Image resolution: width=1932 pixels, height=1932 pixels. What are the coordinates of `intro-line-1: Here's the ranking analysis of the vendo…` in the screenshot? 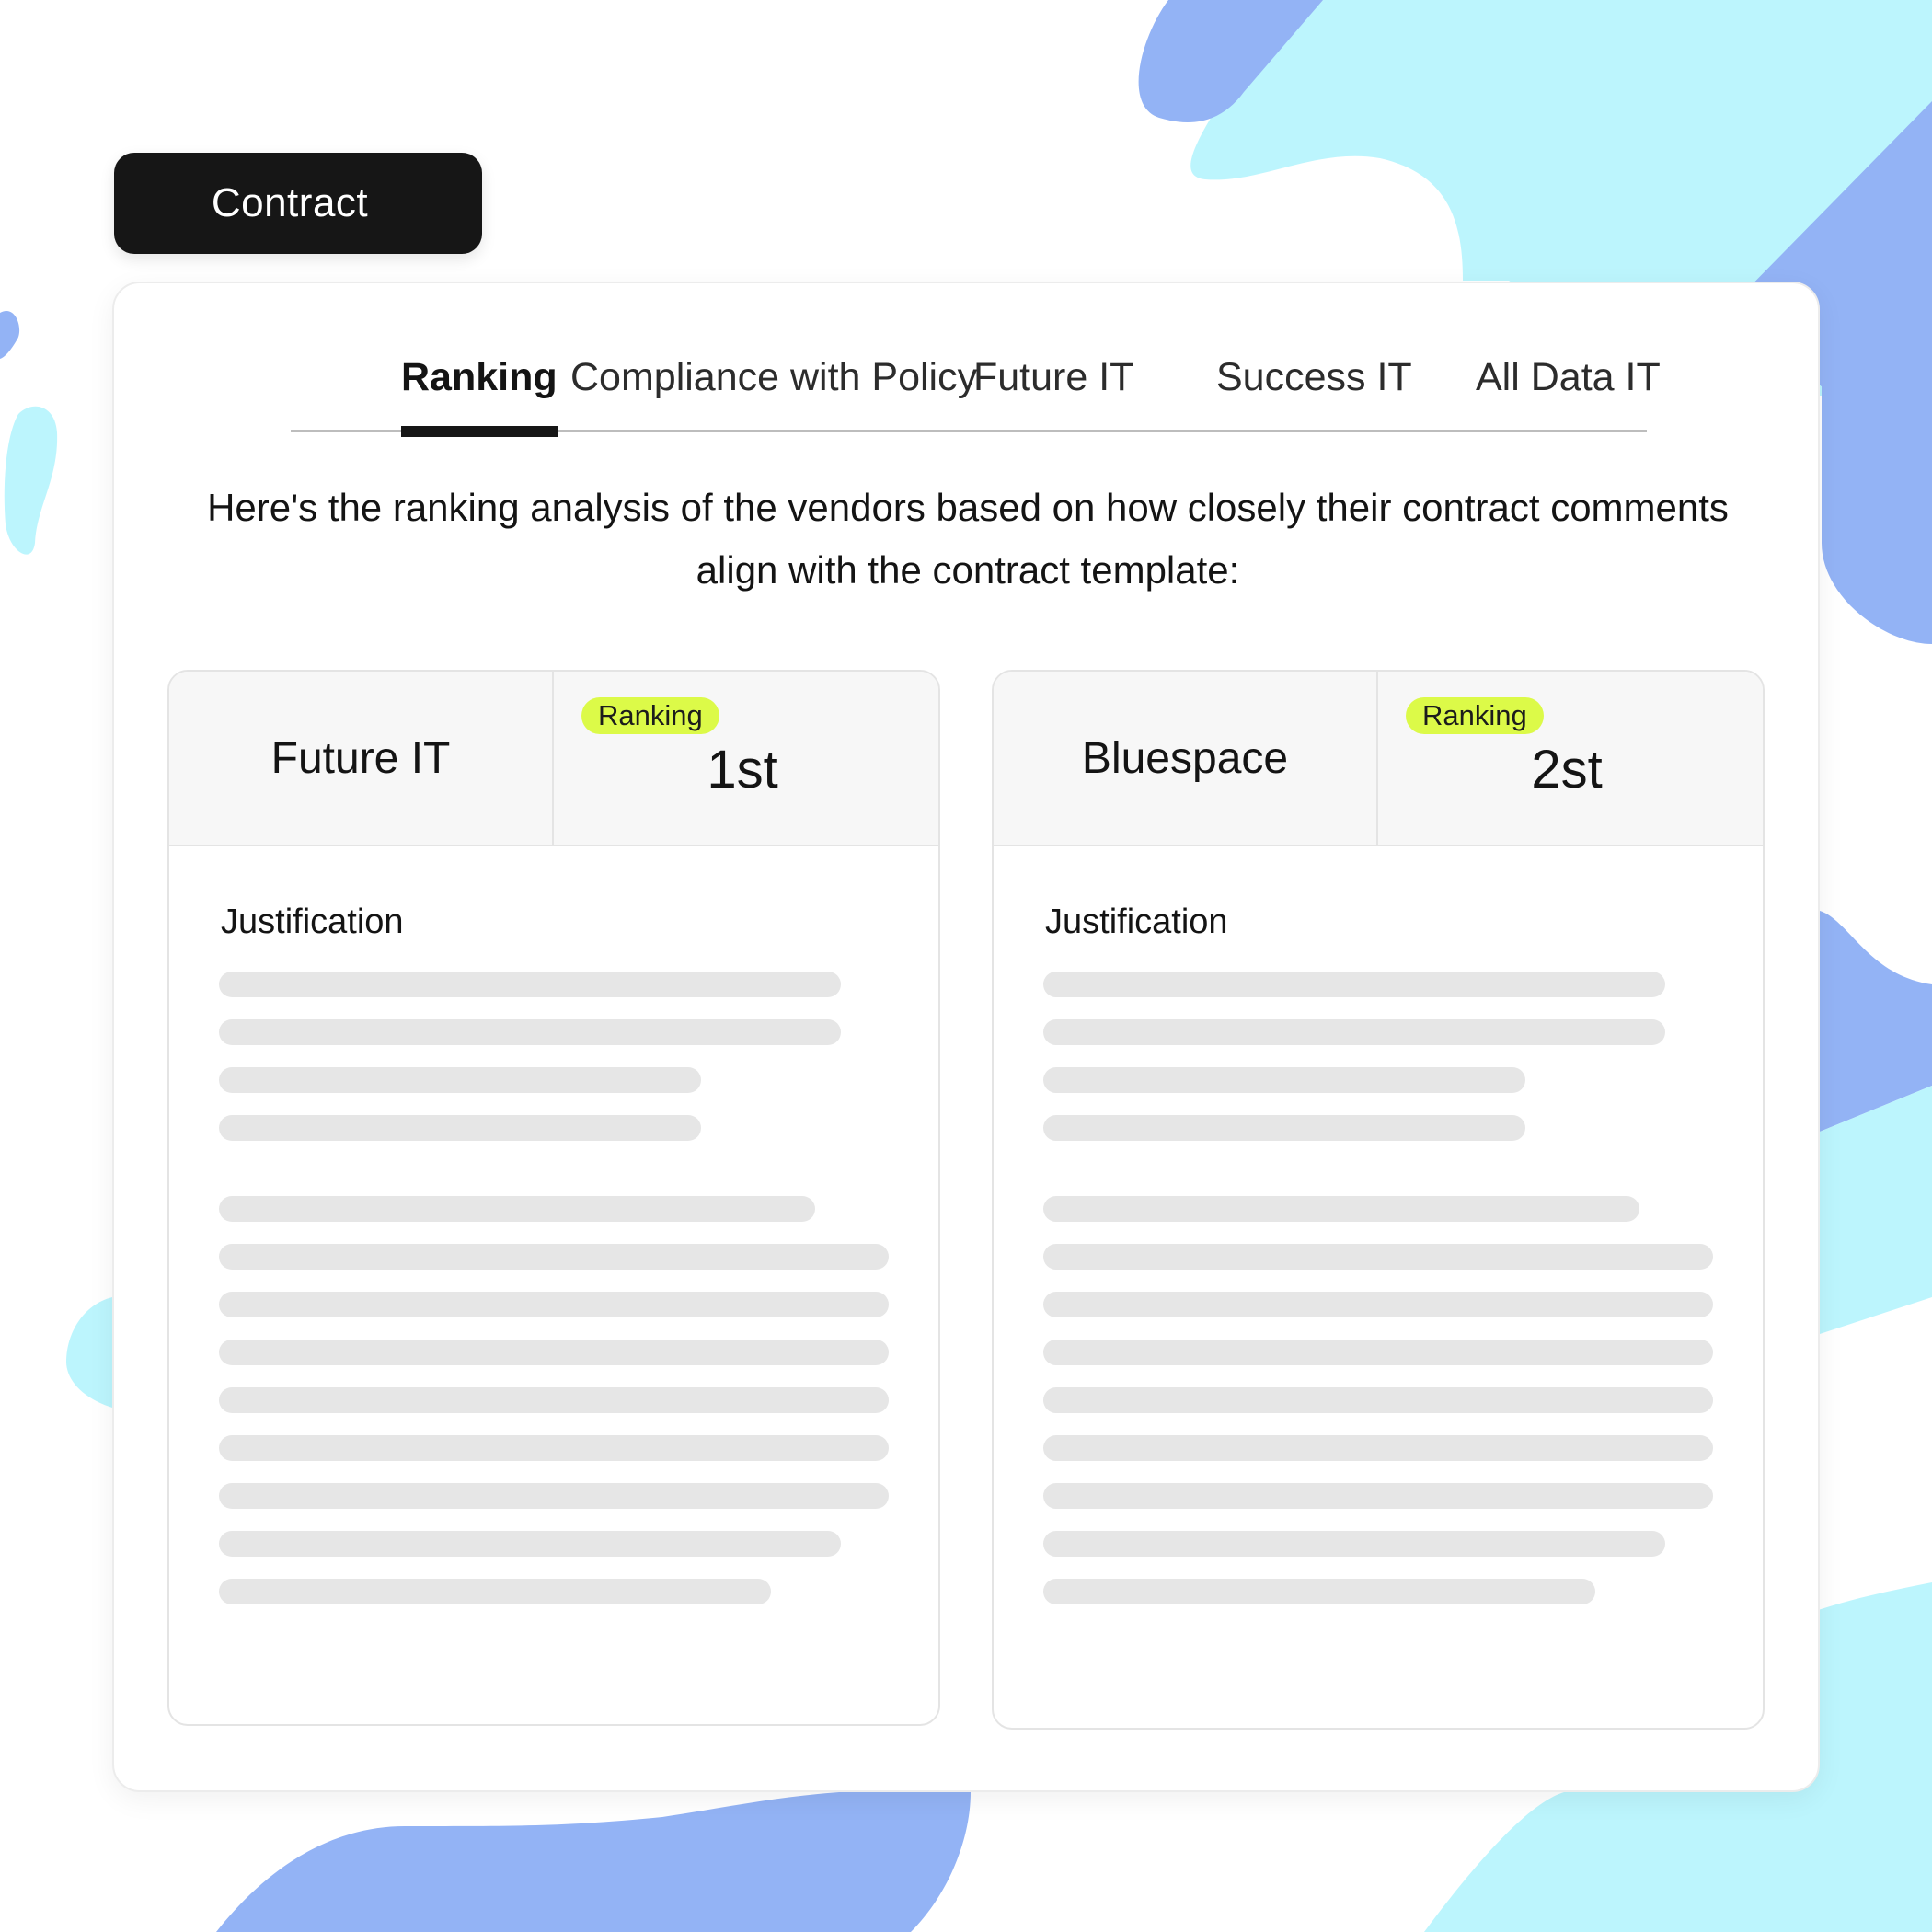 It's located at (968, 507).